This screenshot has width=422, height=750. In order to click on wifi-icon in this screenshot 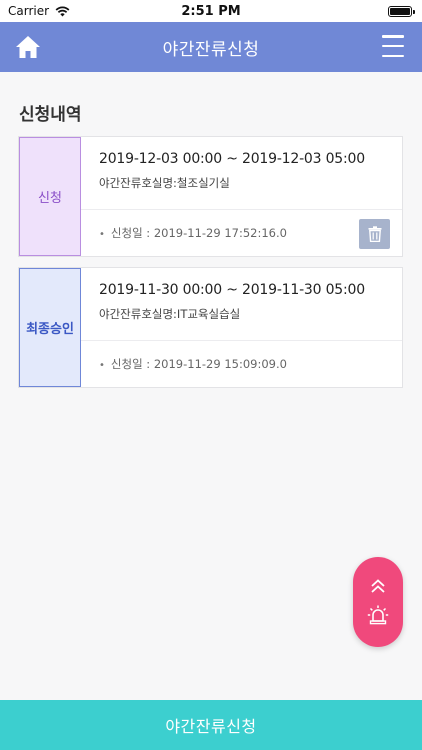, I will do `click(62, 11)`.